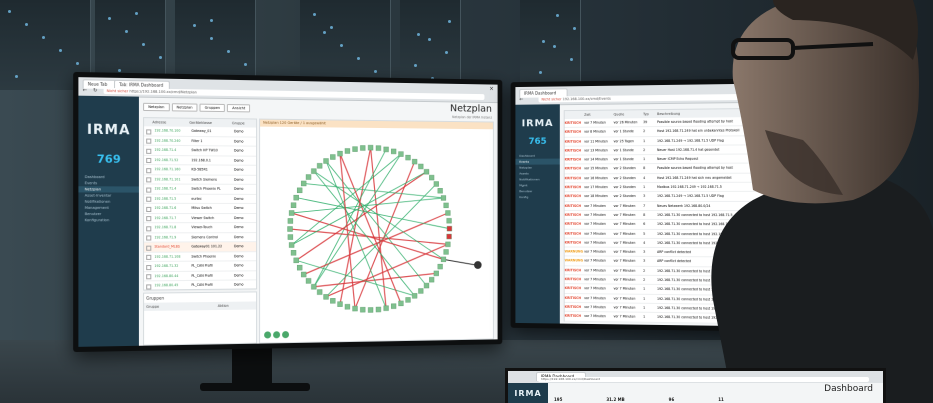 The image size is (933, 403). Describe the element at coordinates (285, 334) in the screenshot. I see `fit-view-icon` at that location.